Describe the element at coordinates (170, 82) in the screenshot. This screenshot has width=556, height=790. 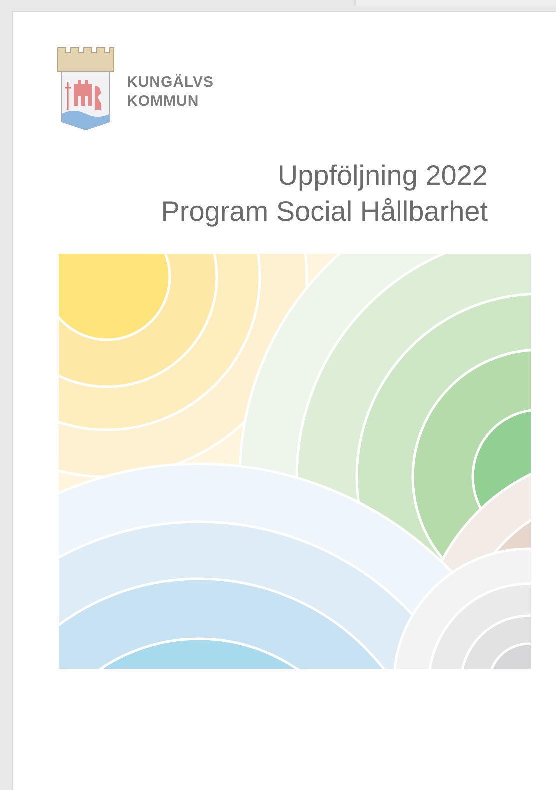
I see `logo-text: KUNGÄLVS` at that location.